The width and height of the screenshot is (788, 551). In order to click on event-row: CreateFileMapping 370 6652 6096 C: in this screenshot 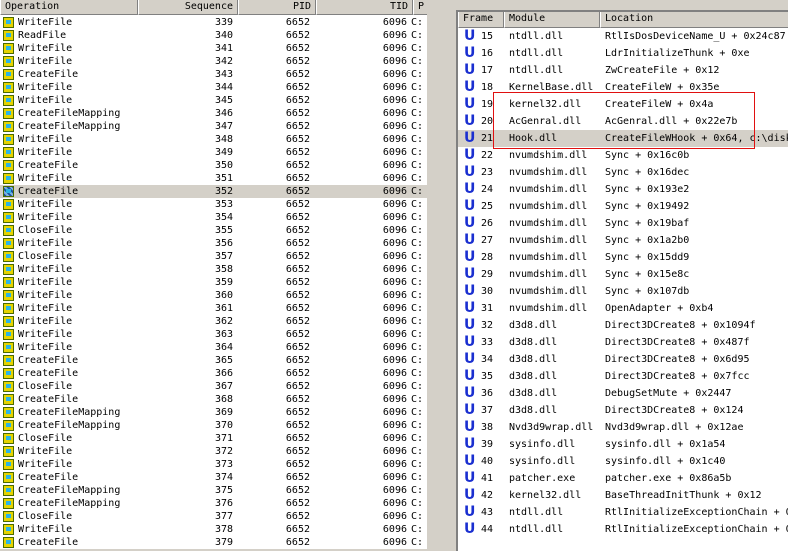, I will do `click(213, 425)`.